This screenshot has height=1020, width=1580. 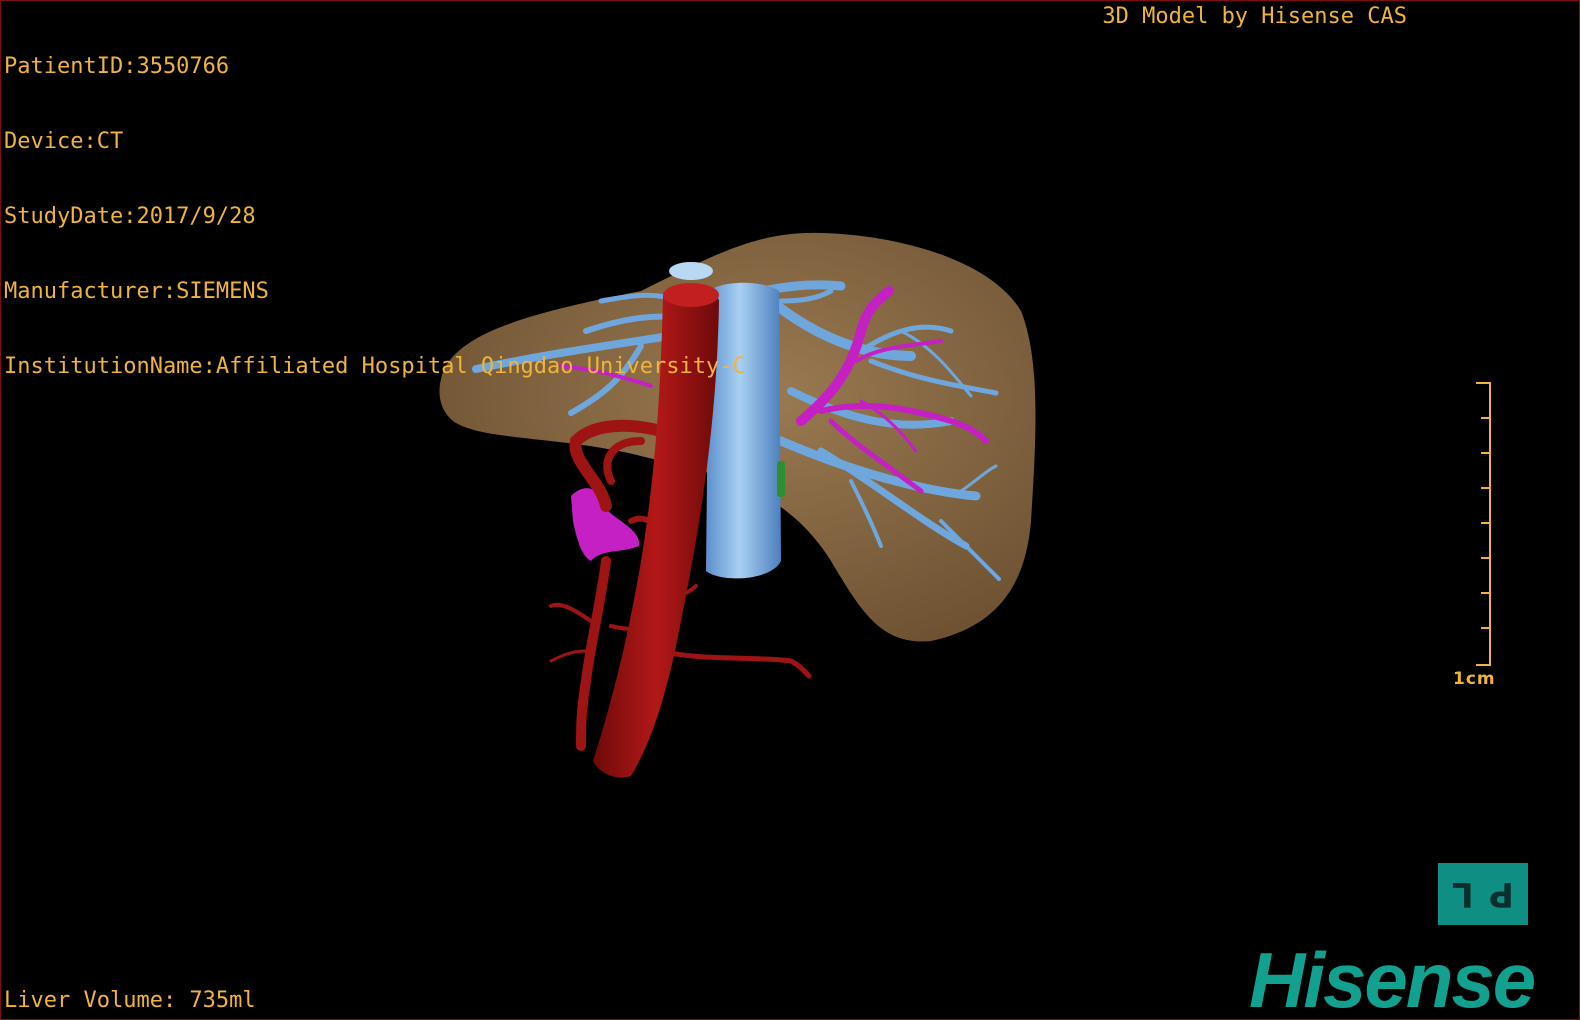 What do you see at coordinates (130, 216) in the screenshot?
I see `study-date-text: StudyDate:2017/9/28` at bounding box center [130, 216].